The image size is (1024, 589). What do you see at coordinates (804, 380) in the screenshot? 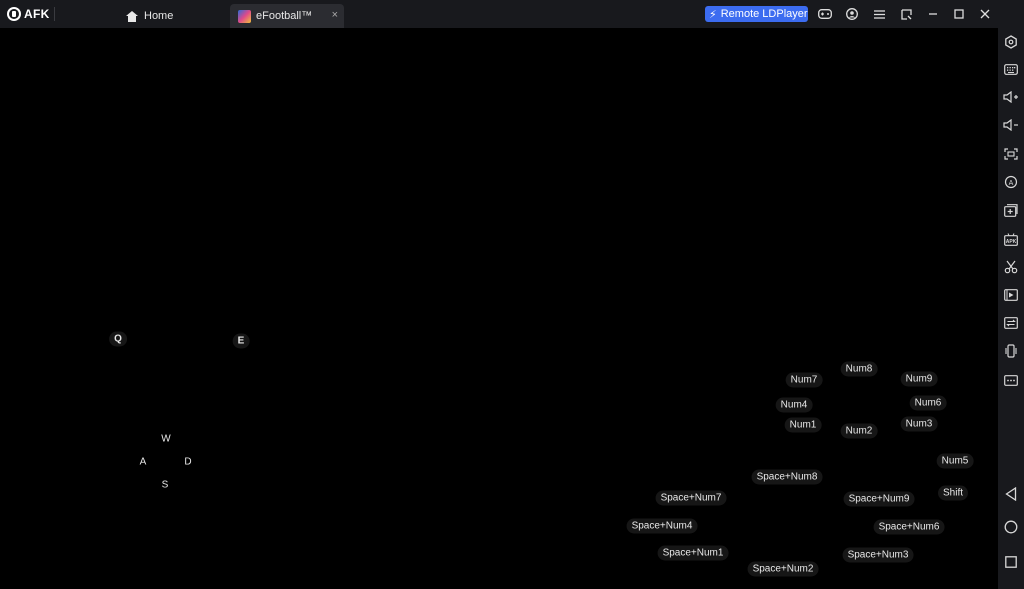
I see `key-num7: Num7` at bounding box center [804, 380].